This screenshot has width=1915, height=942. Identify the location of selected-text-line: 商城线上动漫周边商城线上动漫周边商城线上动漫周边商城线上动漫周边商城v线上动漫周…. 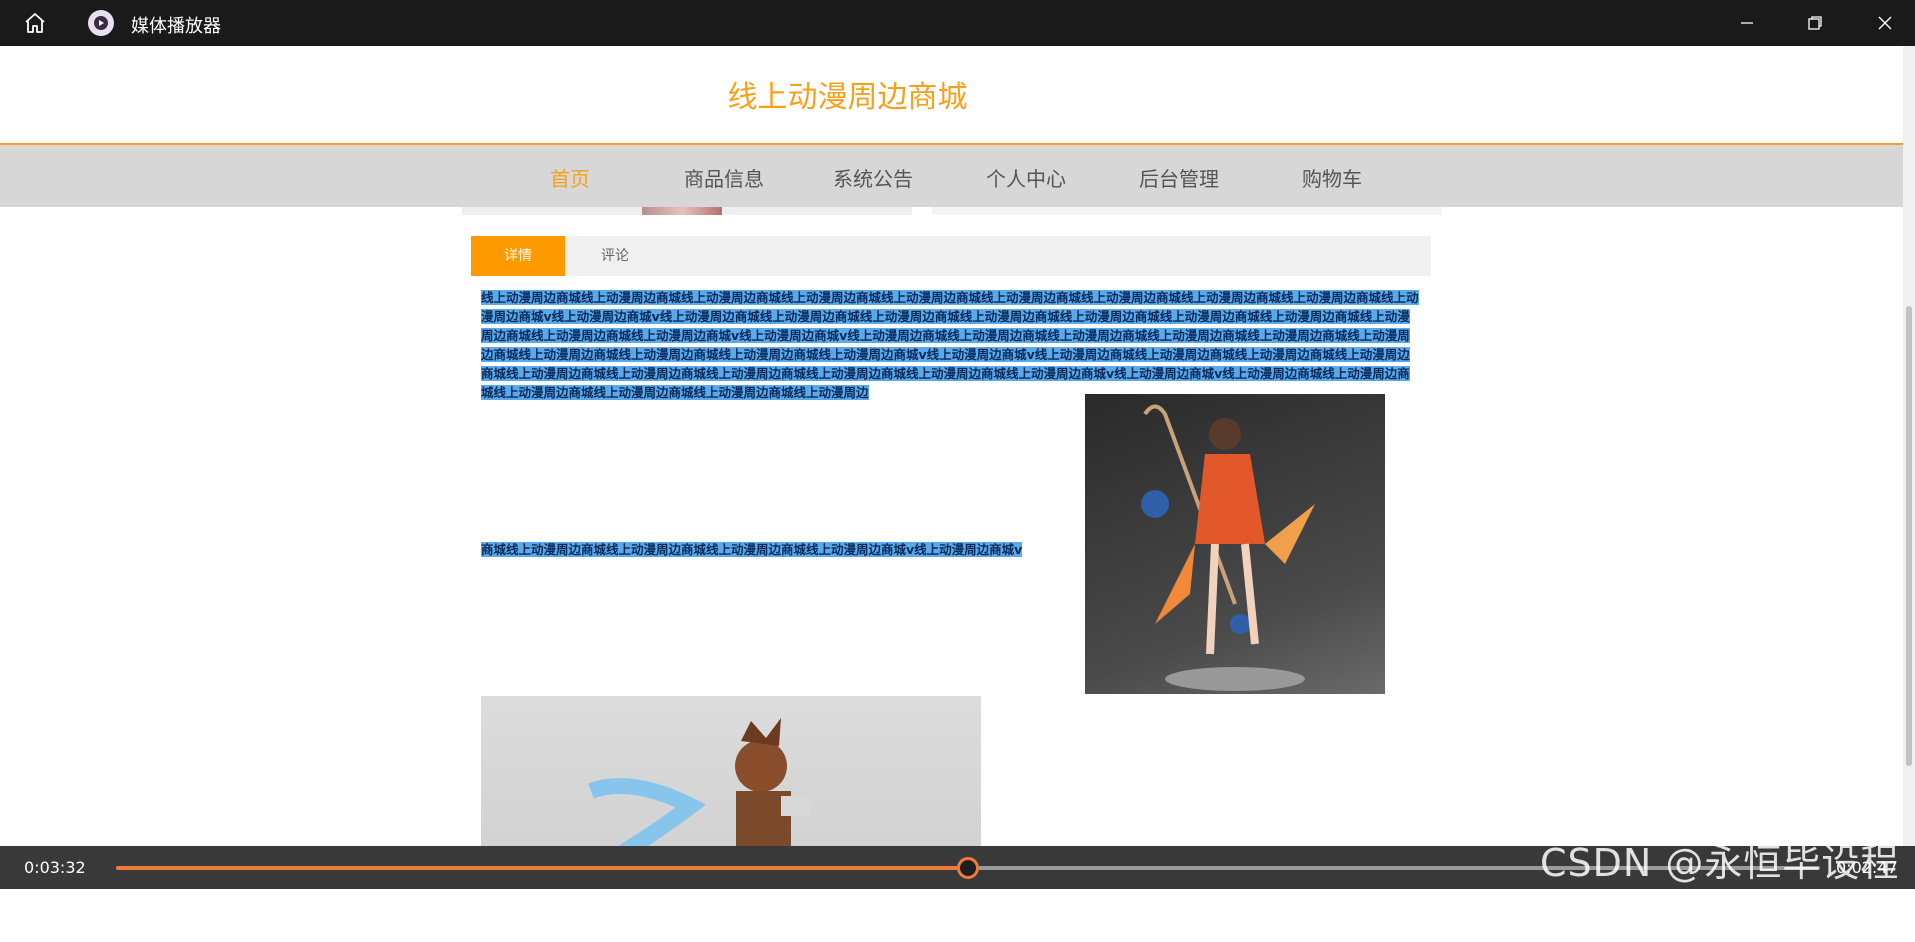
(752, 549).